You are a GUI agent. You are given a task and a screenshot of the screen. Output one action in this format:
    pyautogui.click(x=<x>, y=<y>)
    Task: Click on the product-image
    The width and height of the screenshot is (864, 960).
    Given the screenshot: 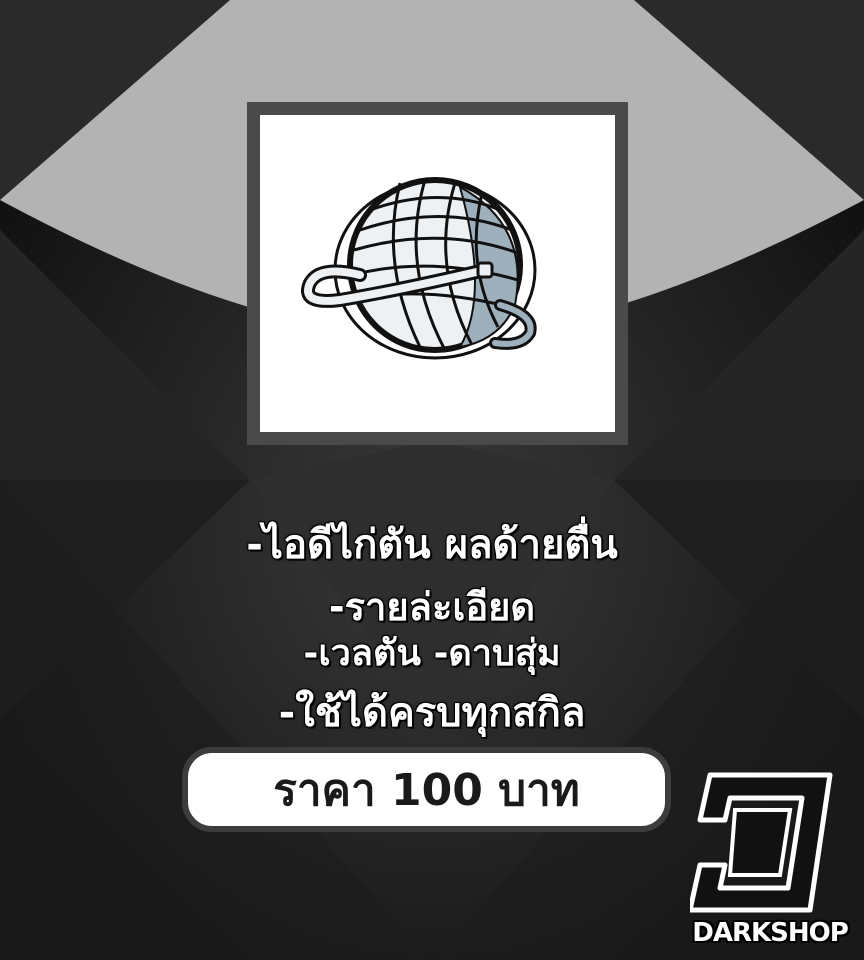 What is the action you would take?
    pyautogui.click(x=437, y=273)
    